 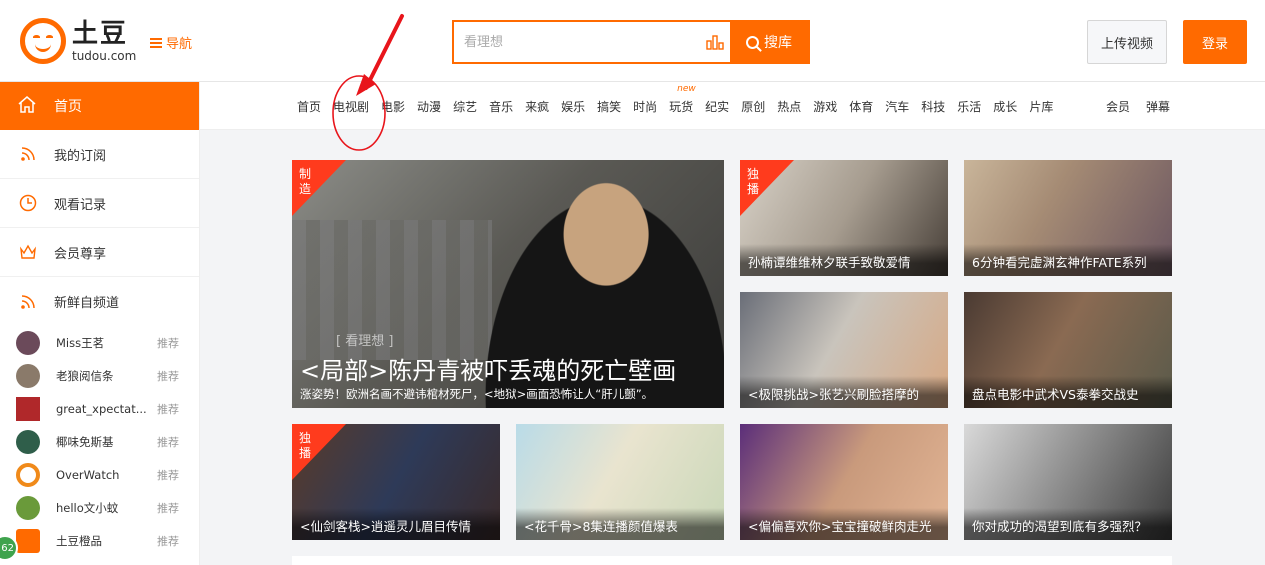 I want to click on tab-label: 玩货, so click(x=681, y=106).